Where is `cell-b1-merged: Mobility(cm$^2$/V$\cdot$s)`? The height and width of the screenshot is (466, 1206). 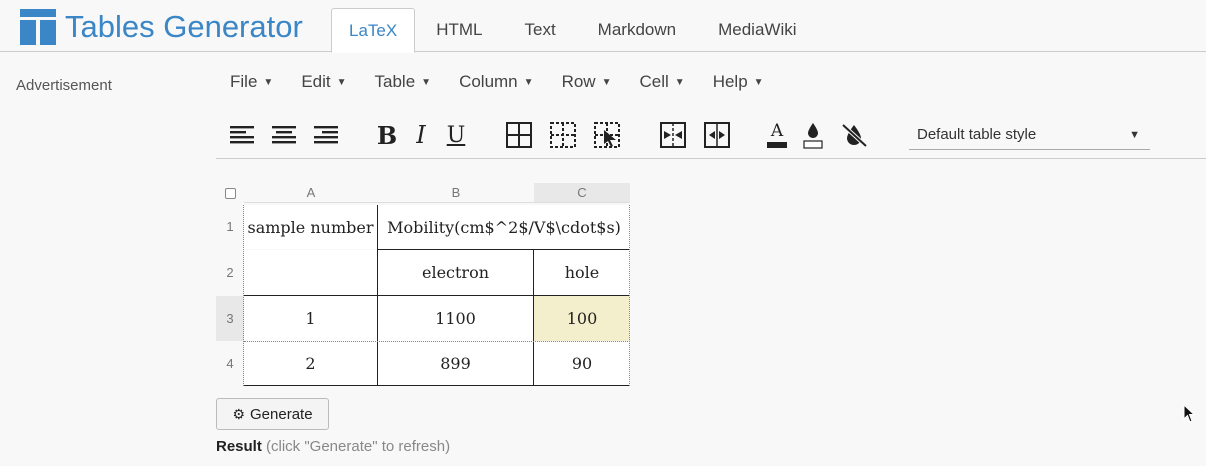
cell-b1-merged: Mobility(cm$^2$/V$\cdot$s) is located at coordinates (504, 227).